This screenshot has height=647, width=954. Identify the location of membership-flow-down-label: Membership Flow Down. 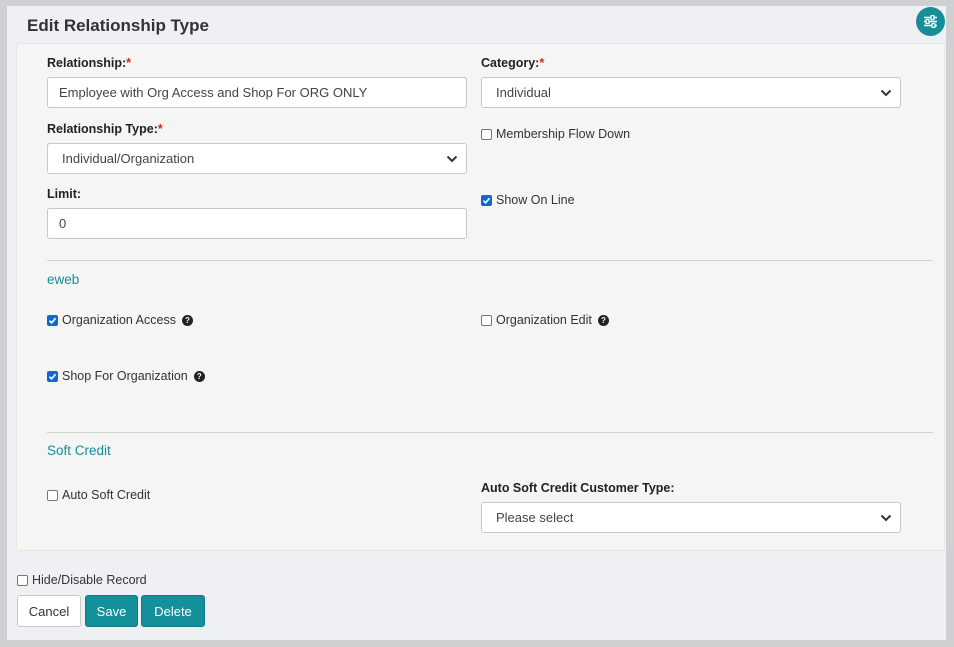
(563, 134).